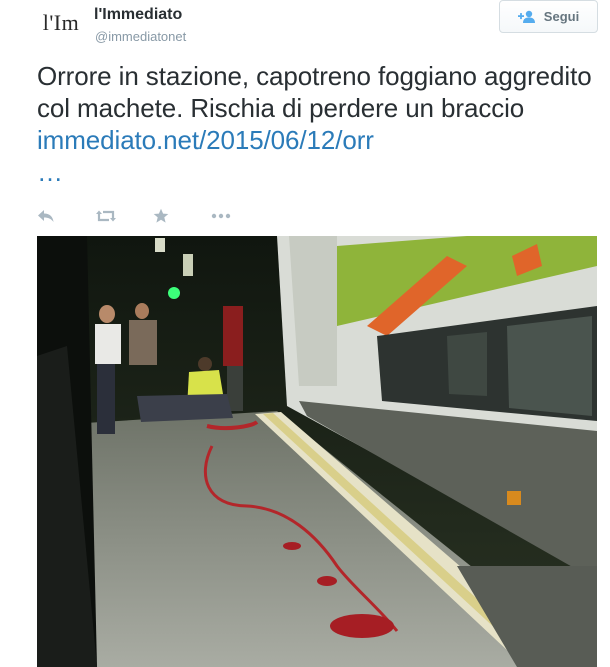 The height and width of the screenshot is (667, 610). Describe the element at coordinates (140, 36) in the screenshot. I see `author-handle: @immediatonet` at that location.